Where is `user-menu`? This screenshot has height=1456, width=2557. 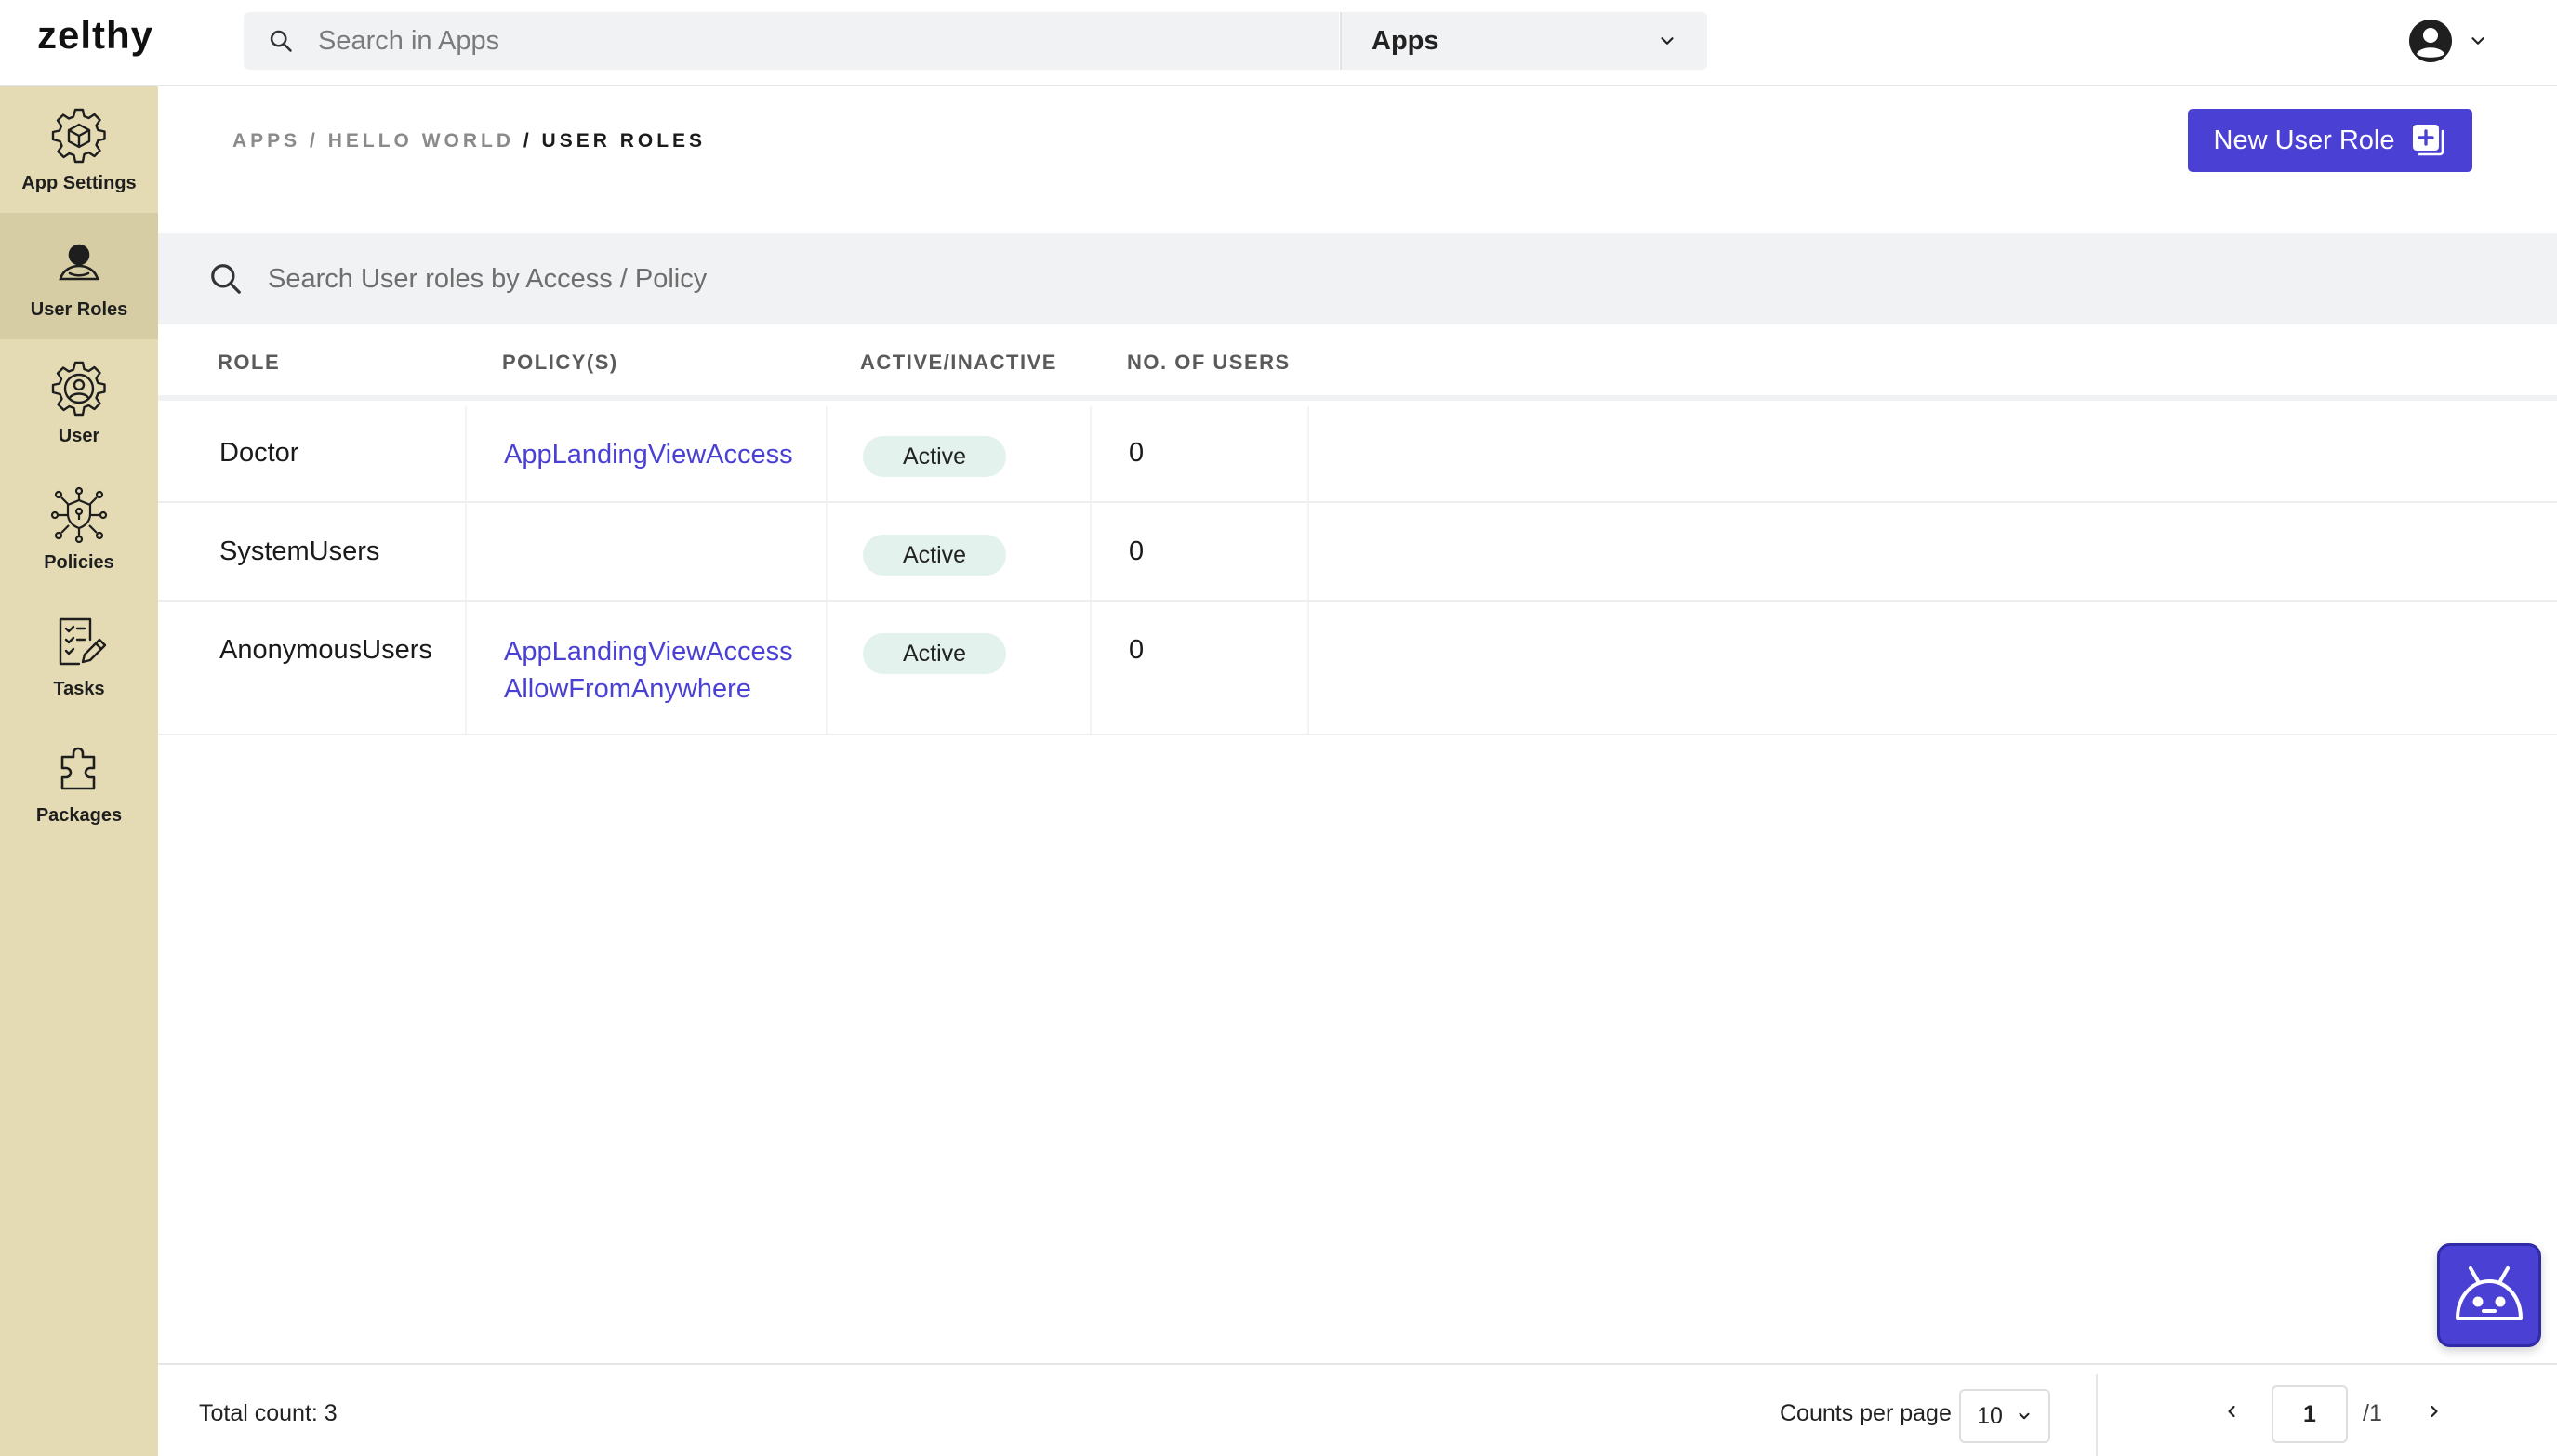
user-menu is located at coordinates (2448, 41).